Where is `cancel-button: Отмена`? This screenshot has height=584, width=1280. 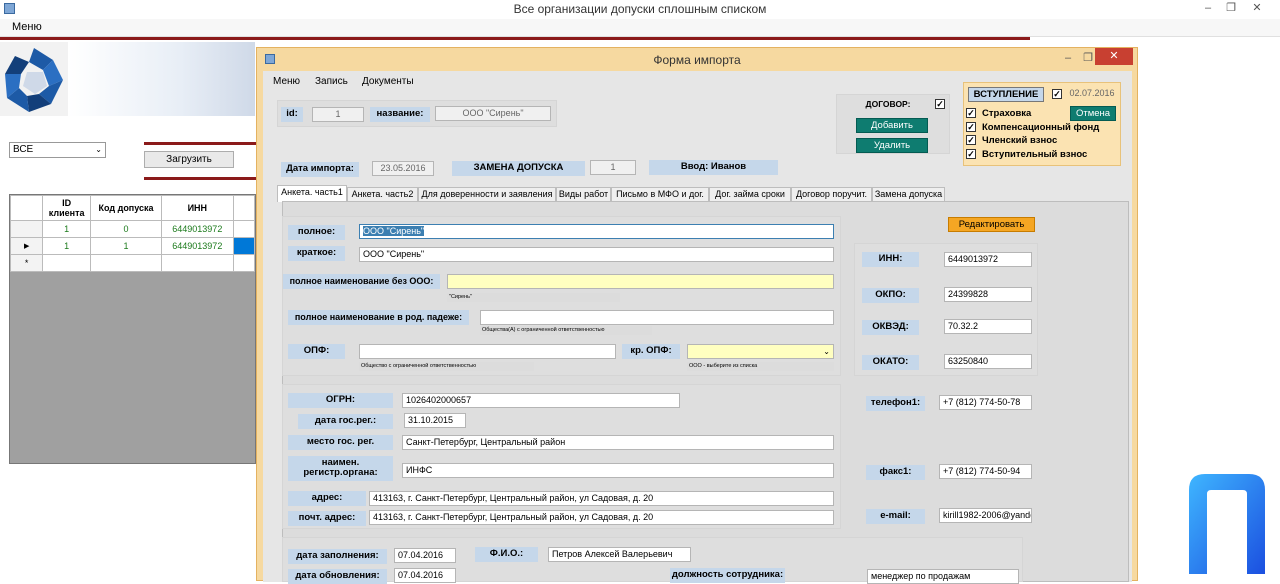
cancel-button: Отмена is located at coordinates (1093, 113).